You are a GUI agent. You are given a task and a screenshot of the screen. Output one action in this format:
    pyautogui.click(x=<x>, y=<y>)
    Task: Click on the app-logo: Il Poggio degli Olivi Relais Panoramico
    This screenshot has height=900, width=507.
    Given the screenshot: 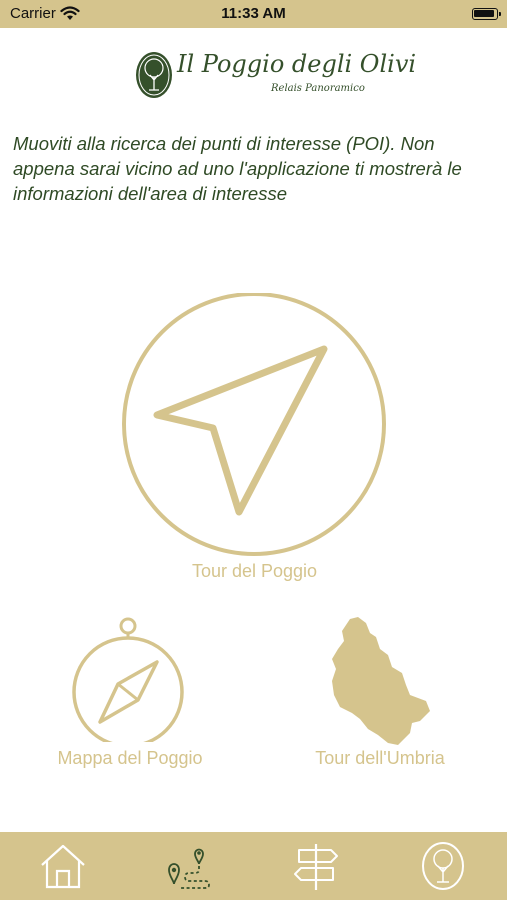 What is the action you would take?
    pyautogui.click(x=275, y=76)
    